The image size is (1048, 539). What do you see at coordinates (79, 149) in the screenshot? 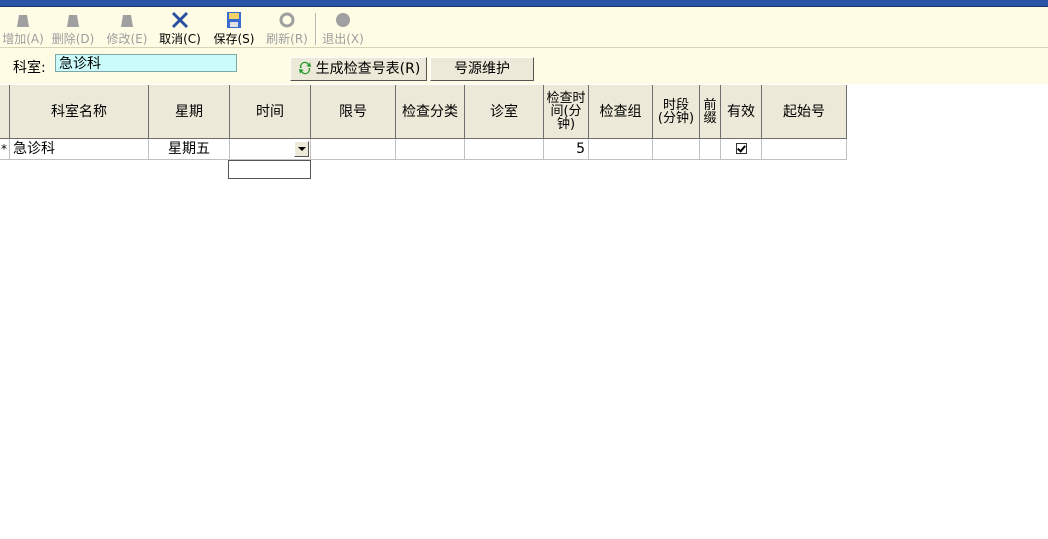
I see `cell-dept-name: 急诊科` at bounding box center [79, 149].